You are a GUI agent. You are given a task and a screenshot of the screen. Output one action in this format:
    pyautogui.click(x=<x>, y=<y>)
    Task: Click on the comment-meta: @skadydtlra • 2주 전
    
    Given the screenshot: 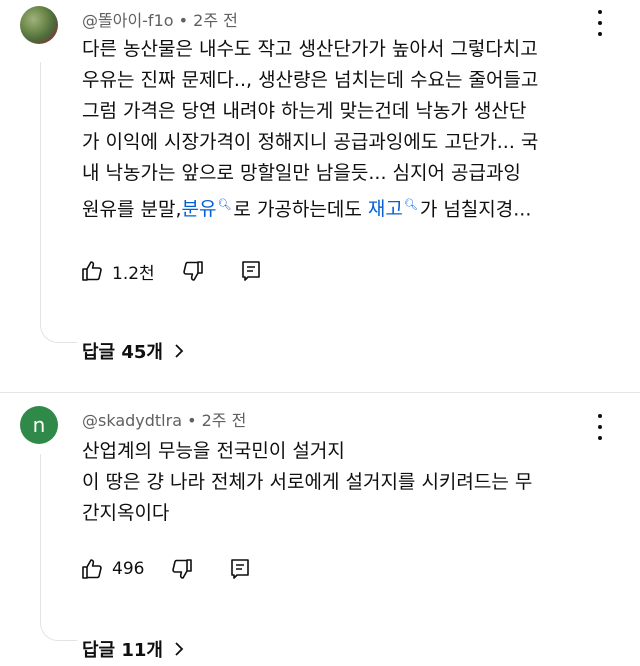 What is the action you would take?
    pyautogui.click(x=164, y=420)
    